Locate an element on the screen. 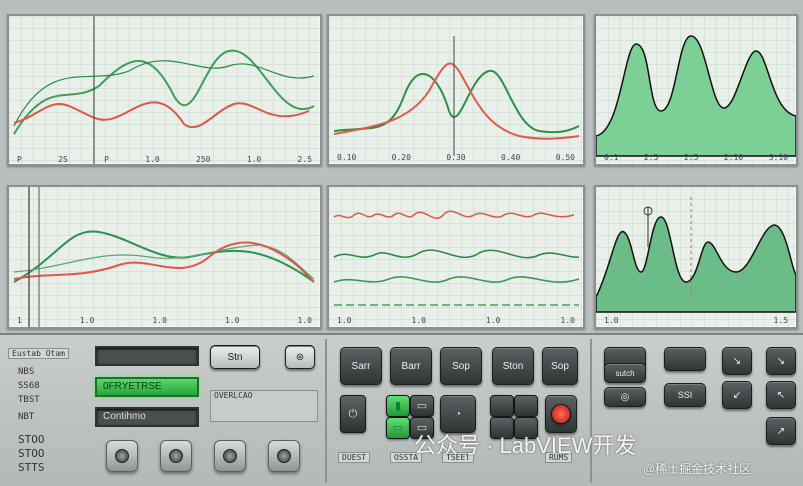  watermark-subtext: @稀土掘金技术社区 is located at coordinates (697, 469).